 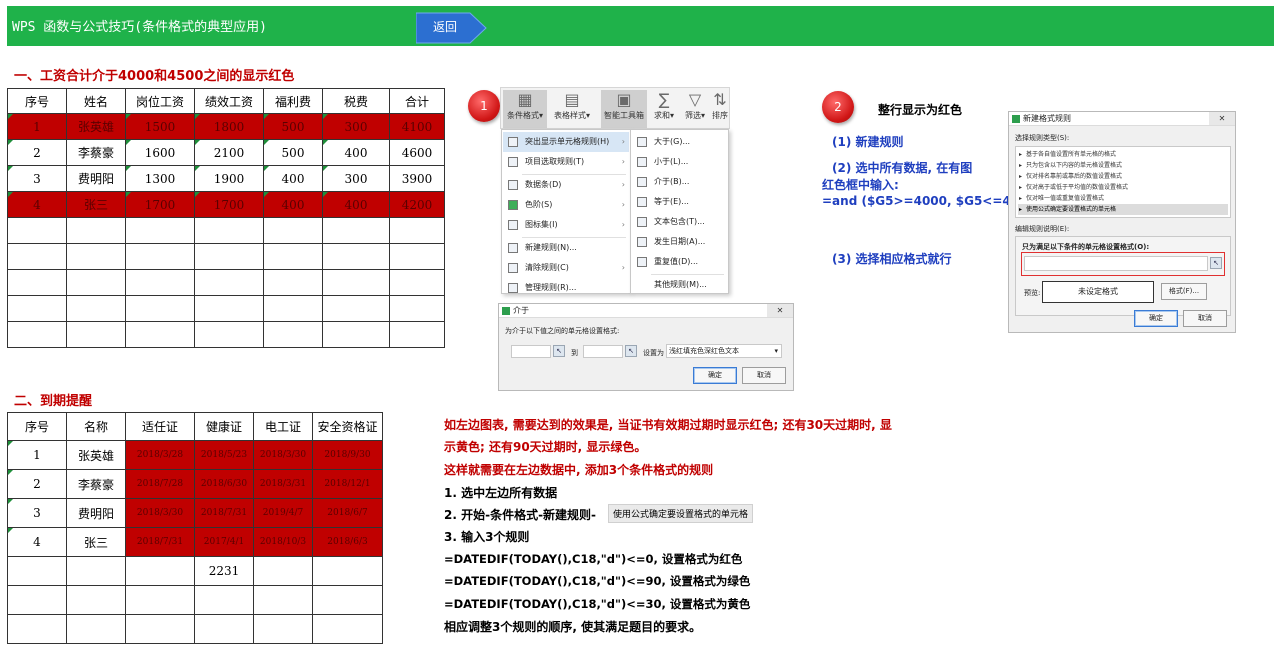 I want to click on date-cell: 2018/7/31, so click(x=224, y=513).